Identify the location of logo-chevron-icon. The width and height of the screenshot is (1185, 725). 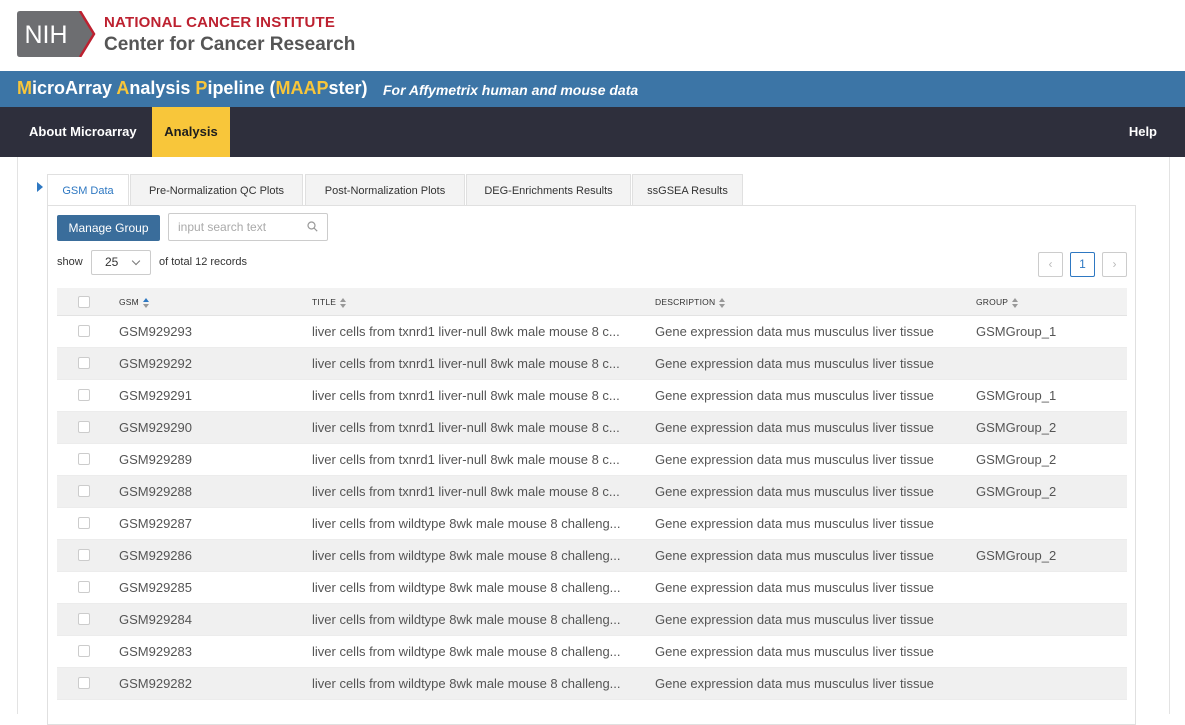
(87, 34).